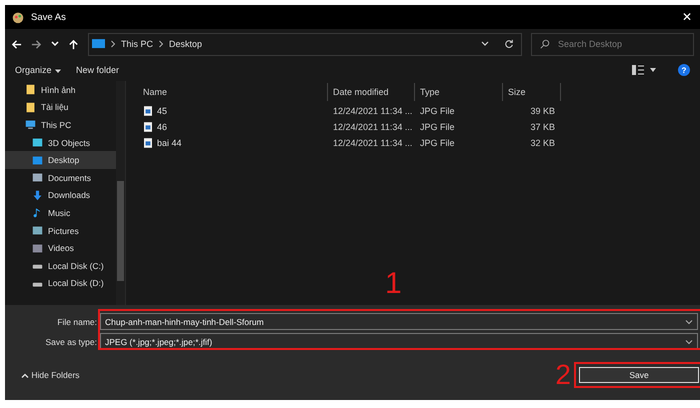 The width and height of the screenshot is (700, 408). Describe the element at coordinates (459, 92) in the screenshot. I see `column-header: Type` at that location.